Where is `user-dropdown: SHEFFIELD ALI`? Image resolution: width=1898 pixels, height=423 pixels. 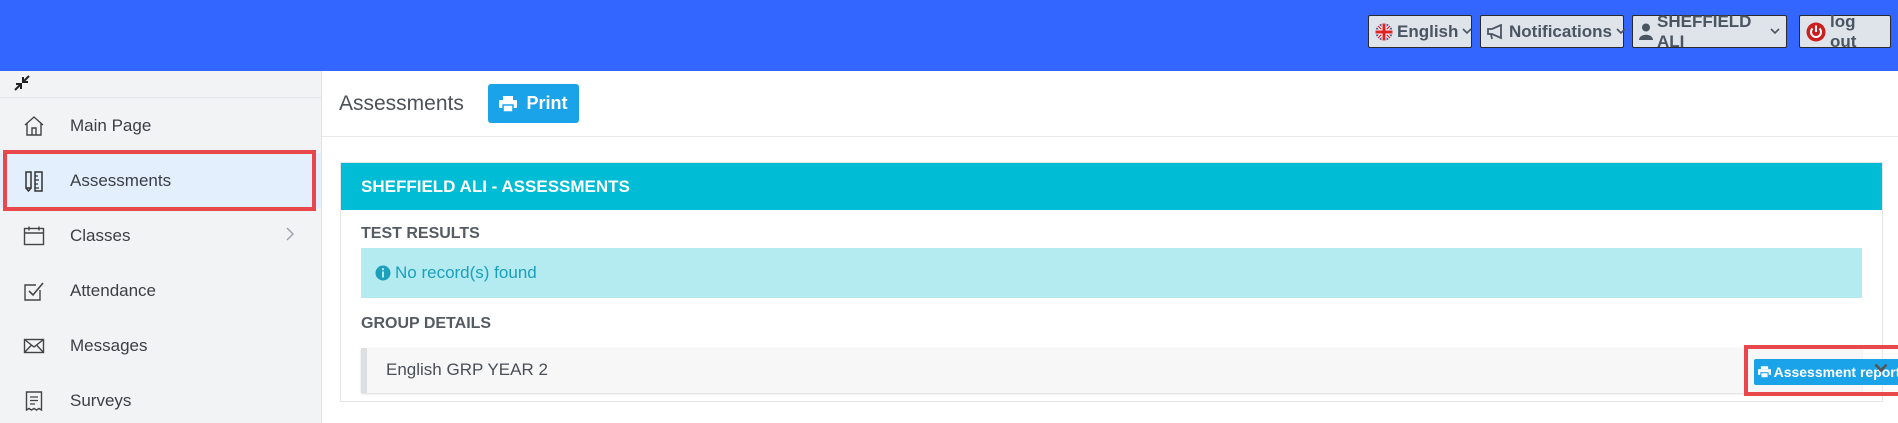
user-dropdown: SHEFFIELD ALI is located at coordinates (1709, 31).